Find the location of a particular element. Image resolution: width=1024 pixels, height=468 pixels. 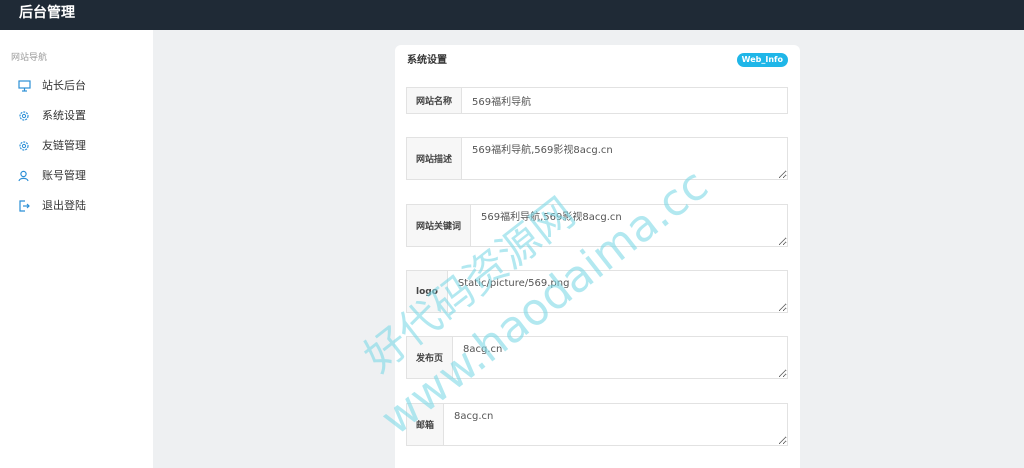

sidebar-item-dashboard: 站长后台 is located at coordinates (76, 86).